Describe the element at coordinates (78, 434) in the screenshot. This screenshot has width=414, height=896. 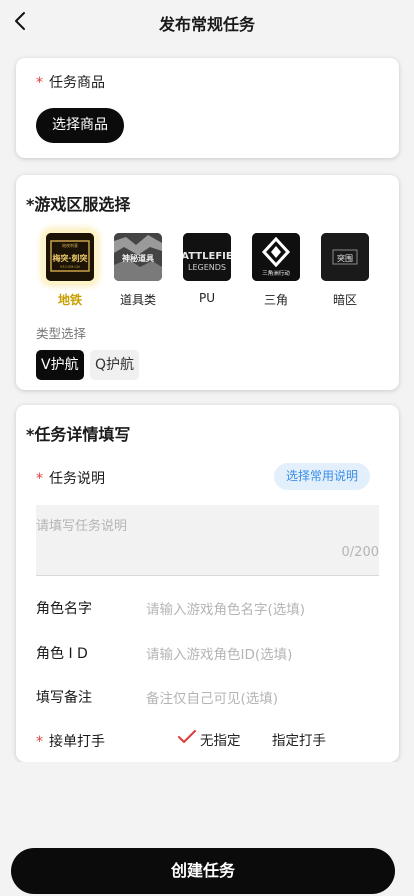
I see `details-section-title: *任务详情填写` at that location.